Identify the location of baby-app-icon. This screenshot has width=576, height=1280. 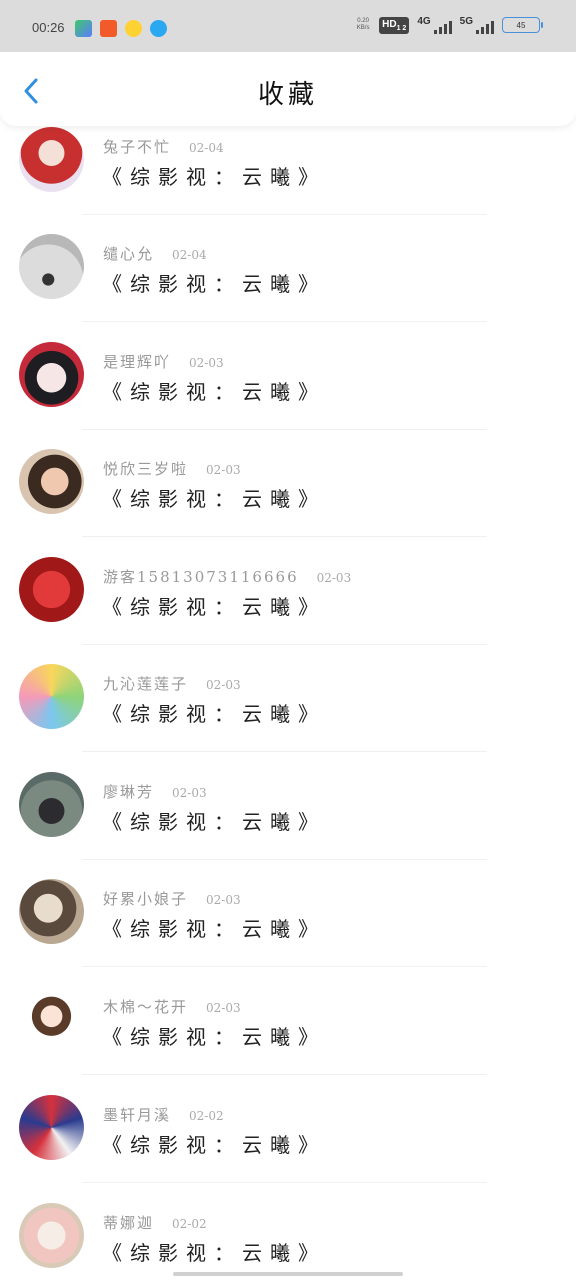
(133, 28).